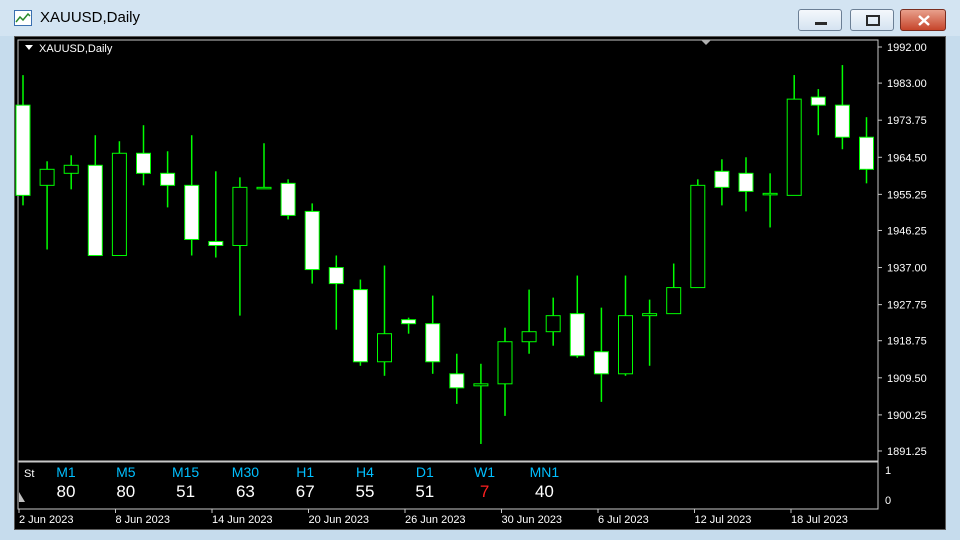 The image size is (960, 540). I want to click on time-tick-label: 2 Jun 2023, so click(46, 520).